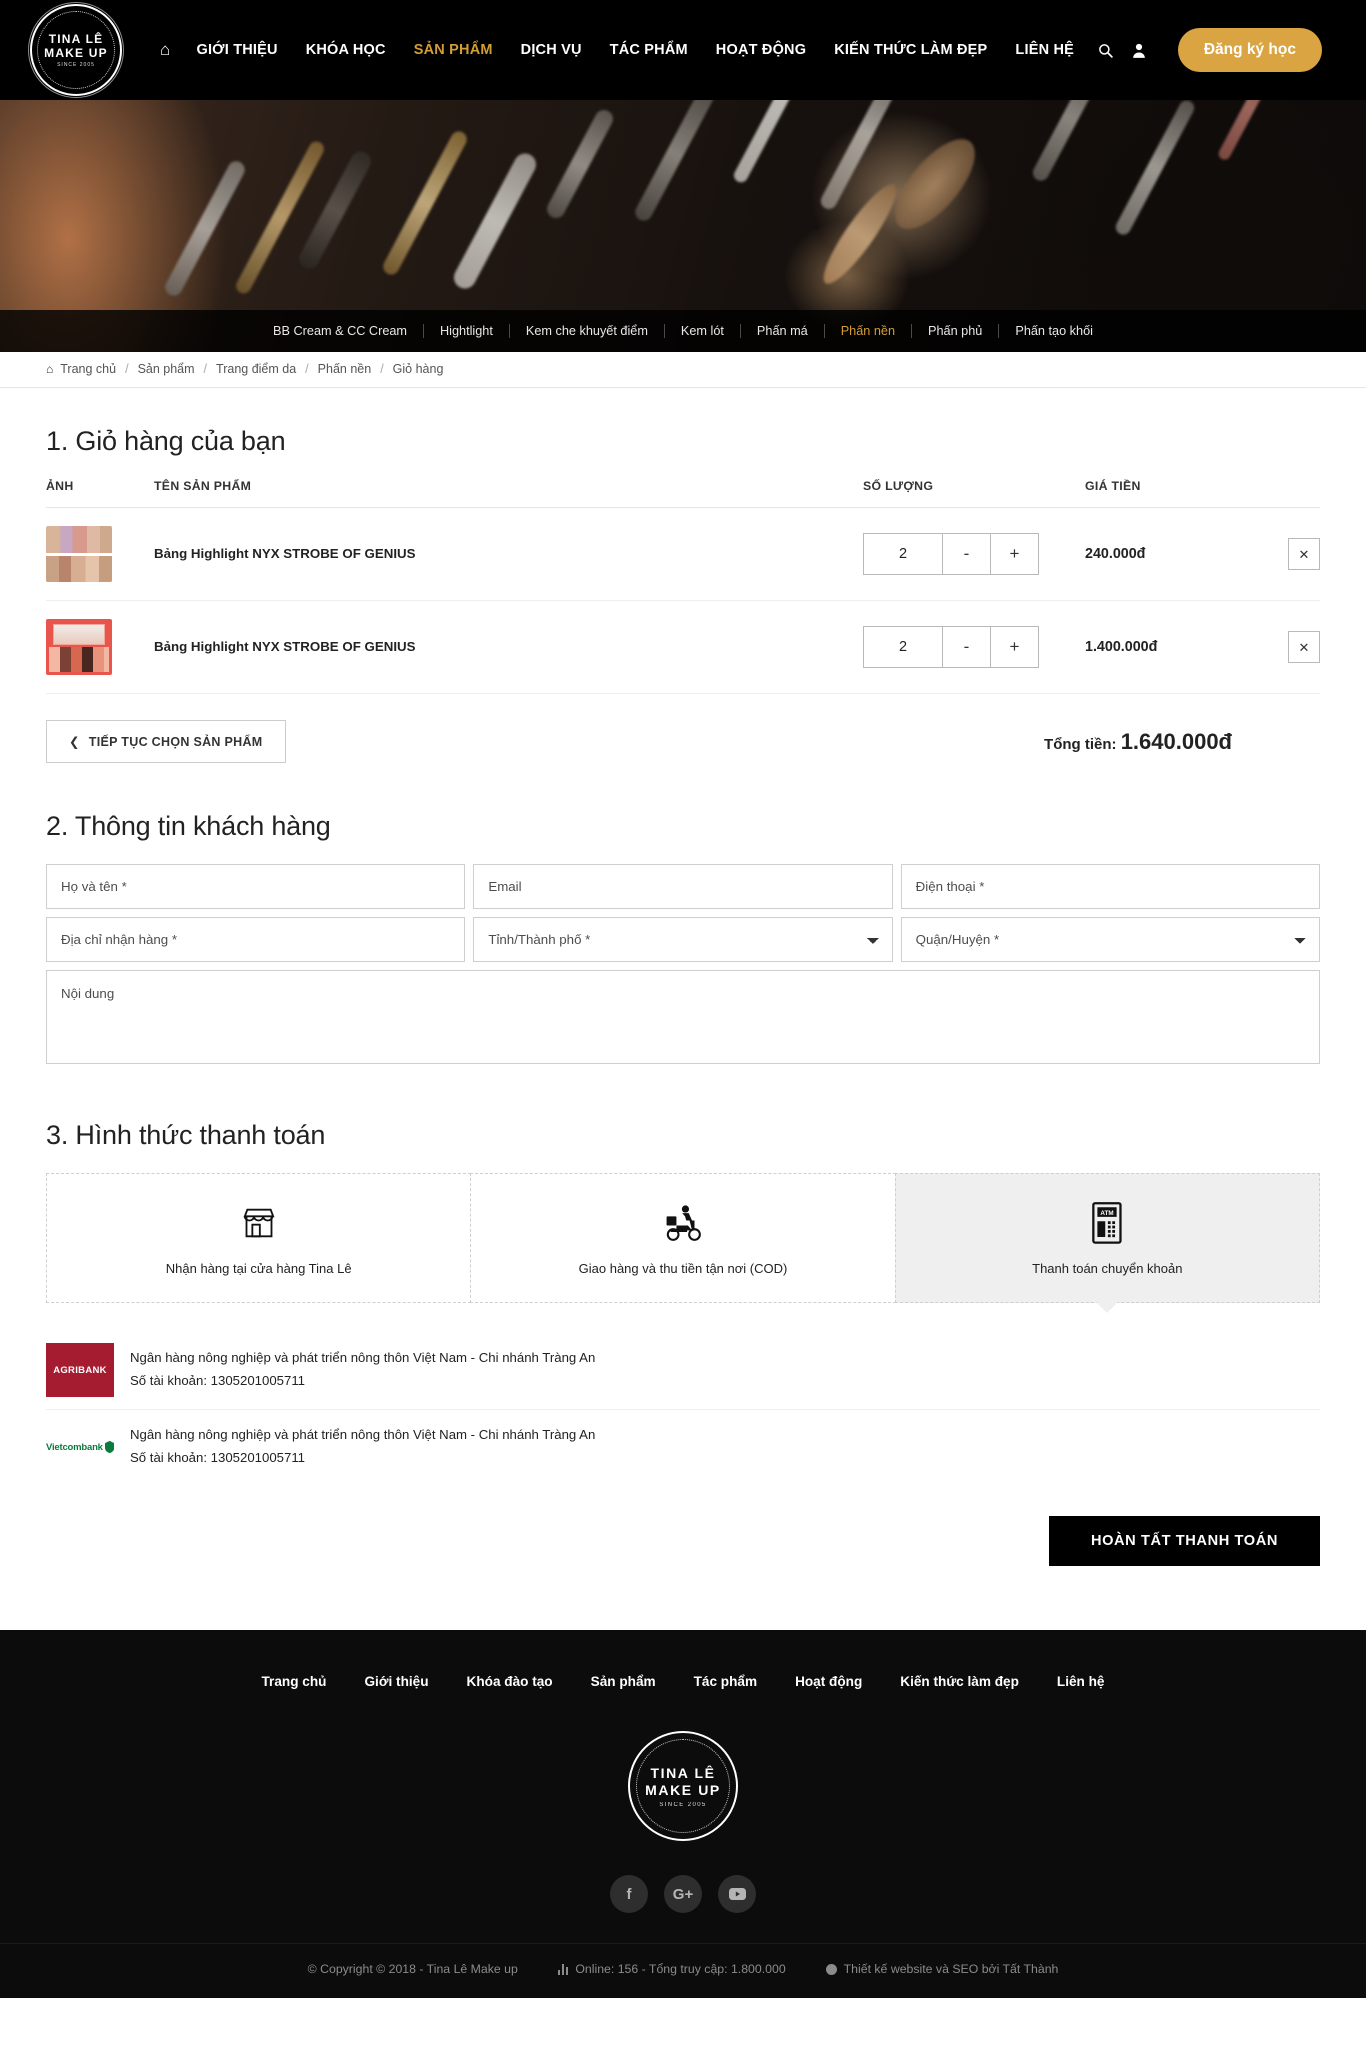 The width and height of the screenshot is (1366, 2071). I want to click on continue-shopping-label: TIẾP TỤC CHỌN SẢN PHẨM, so click(175, 741).